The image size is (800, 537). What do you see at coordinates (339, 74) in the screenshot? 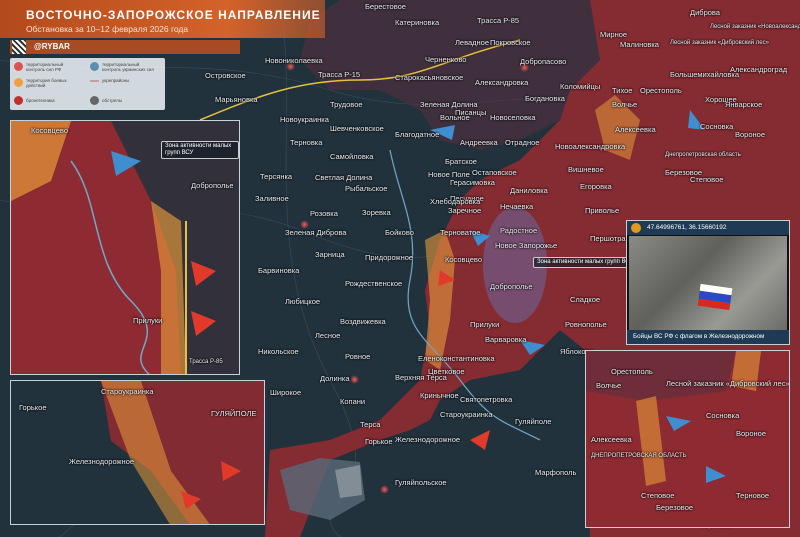
I see `place-label: Трасса Р-15` at bounding box center [339, 74].